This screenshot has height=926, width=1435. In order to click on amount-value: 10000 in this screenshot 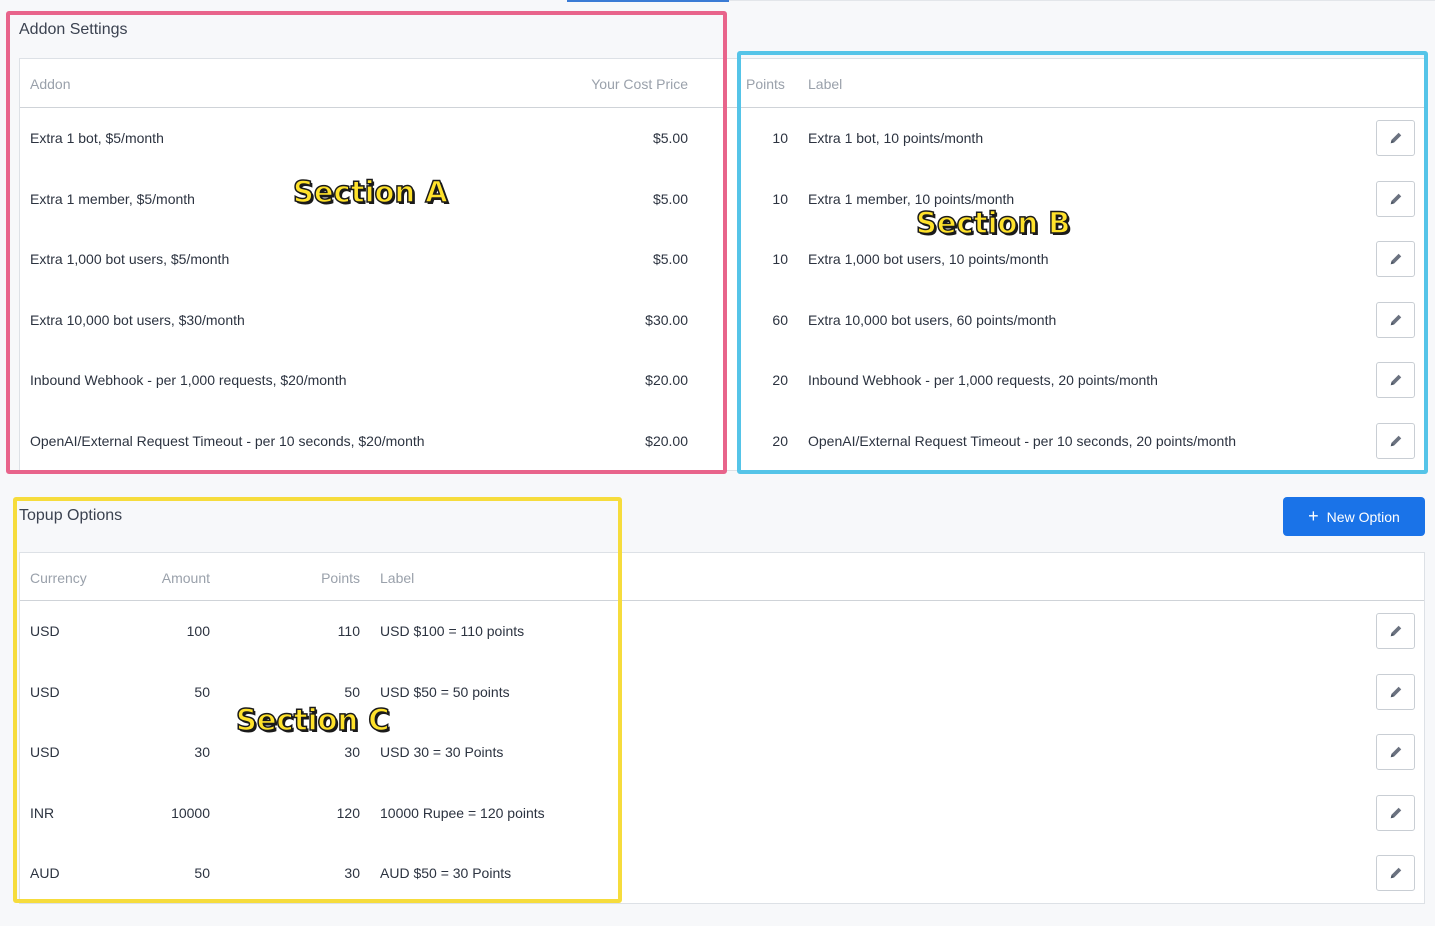, I will do `click(190, 812)`.